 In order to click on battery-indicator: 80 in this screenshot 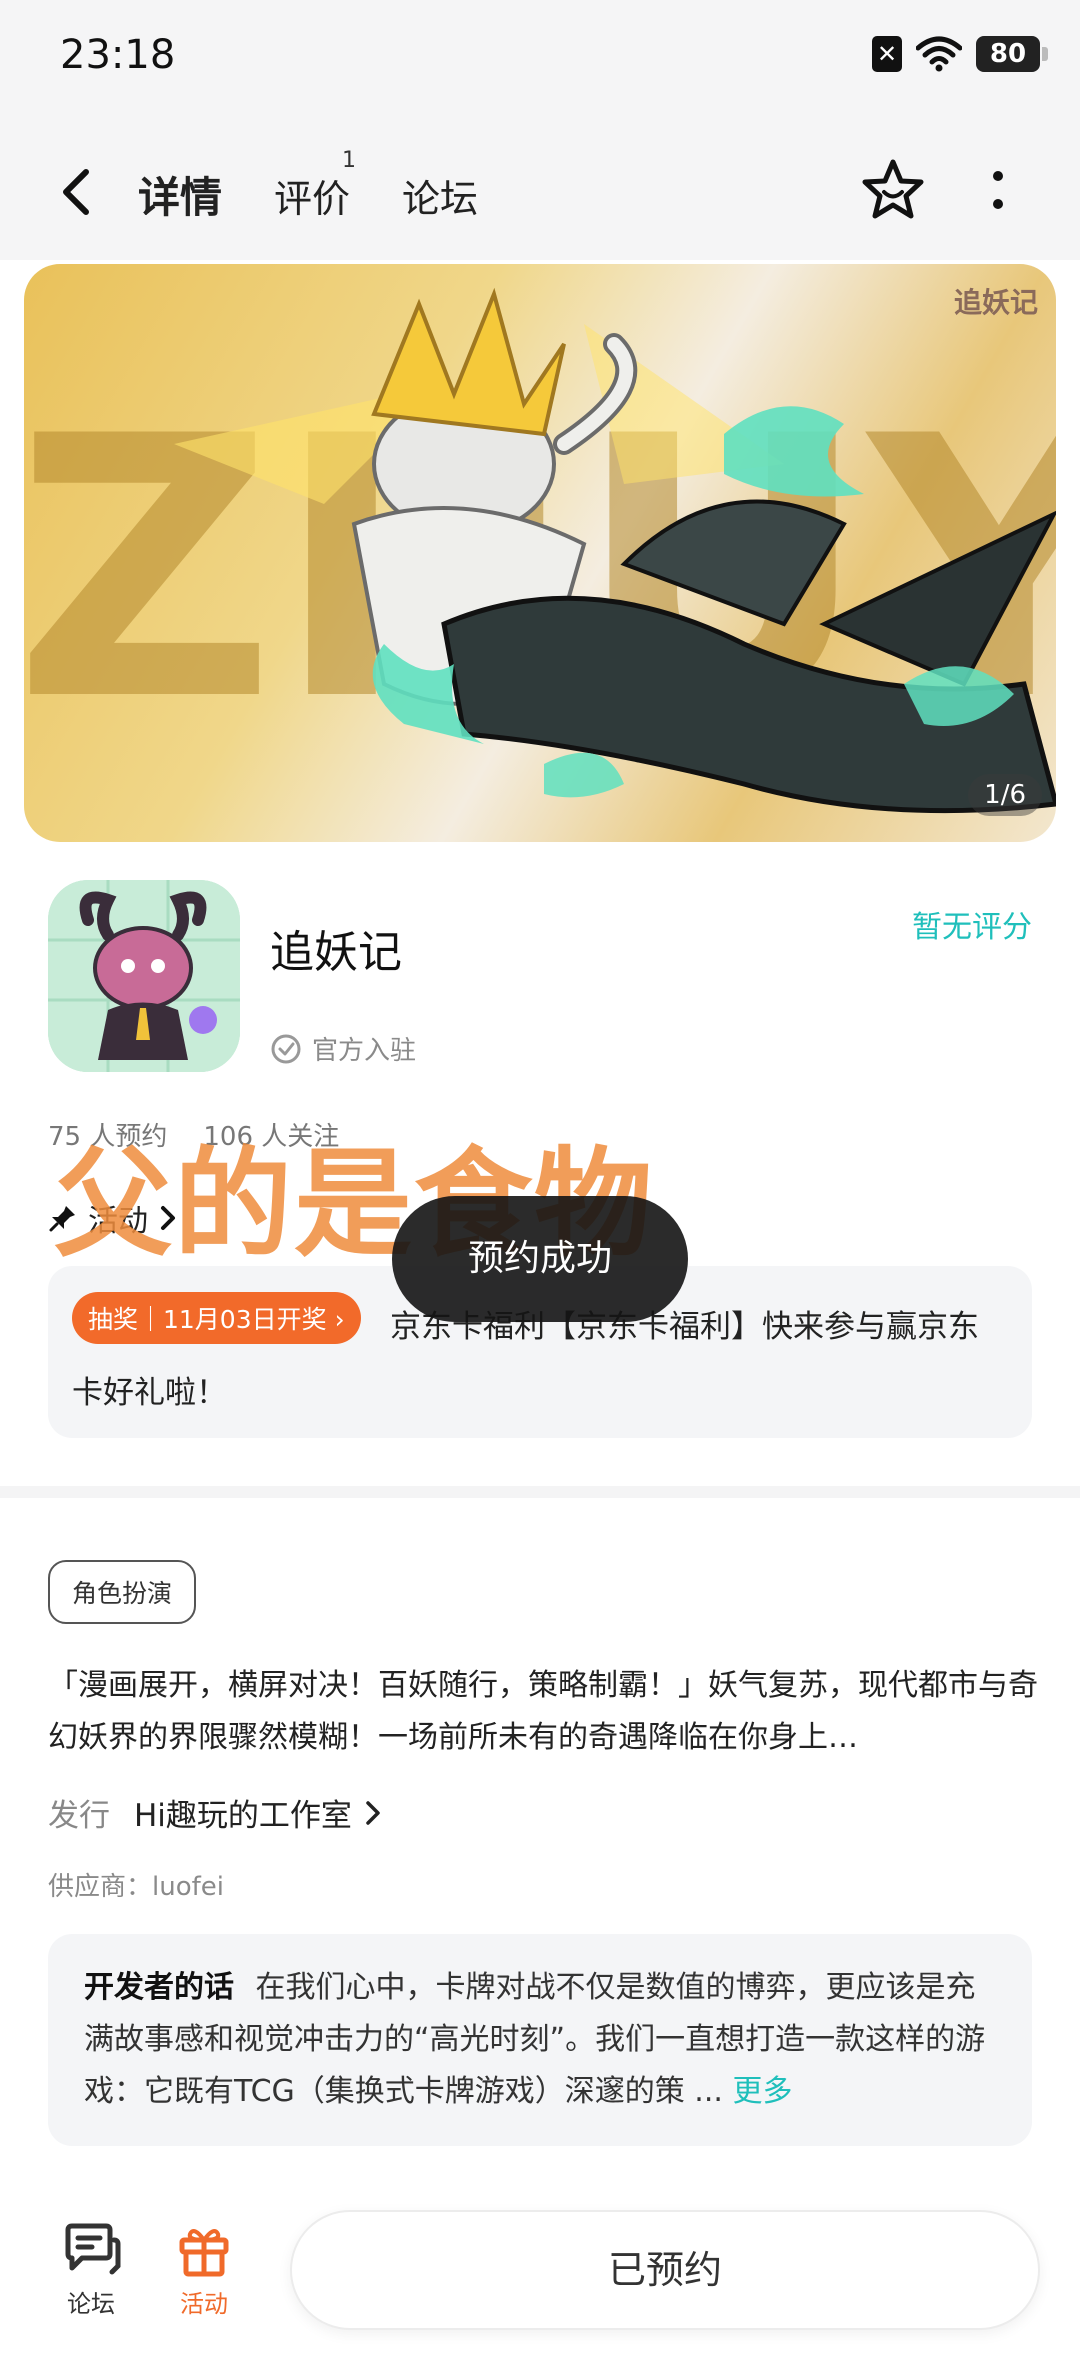, I will do `click(1012, 54)`.